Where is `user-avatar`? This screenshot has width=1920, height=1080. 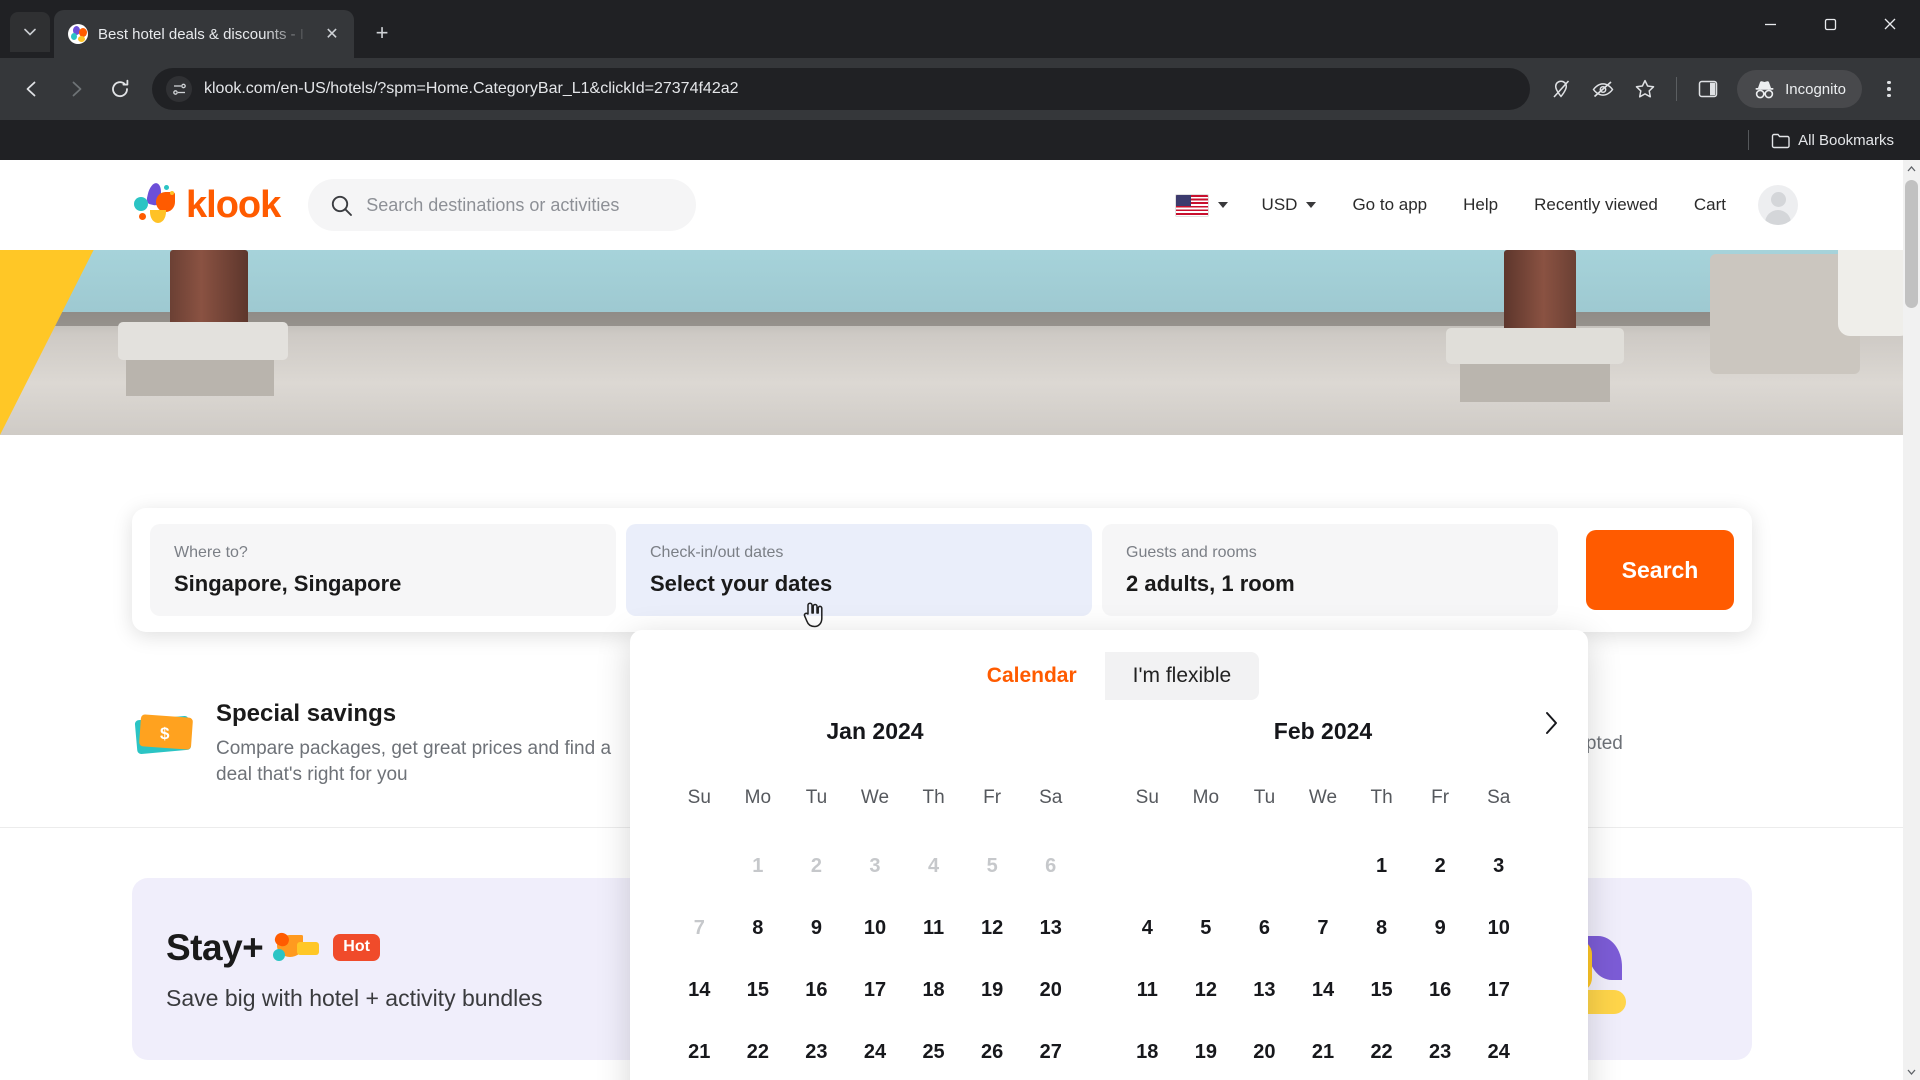
user-avatar is located at coordinates (1778, 205).